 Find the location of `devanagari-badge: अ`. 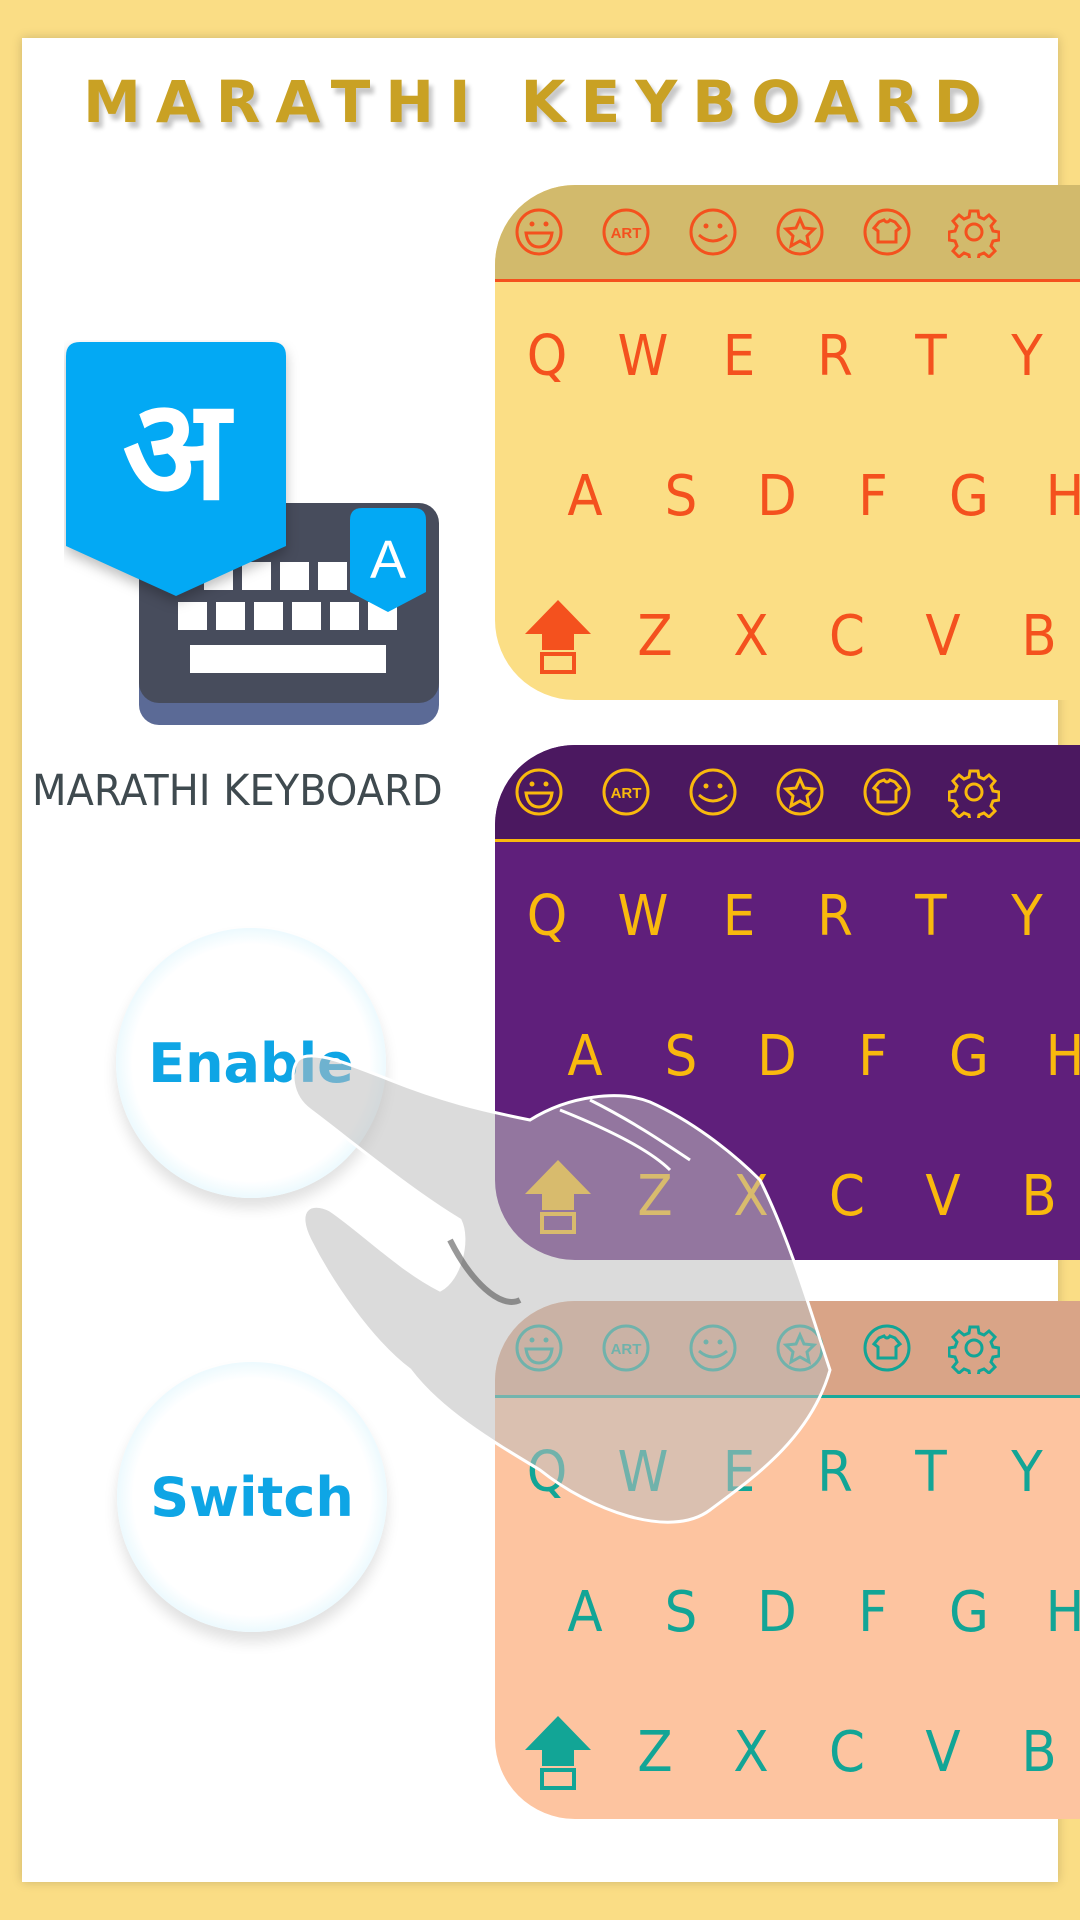

devanagari-badge: अ is located at coordinates (176, 469).